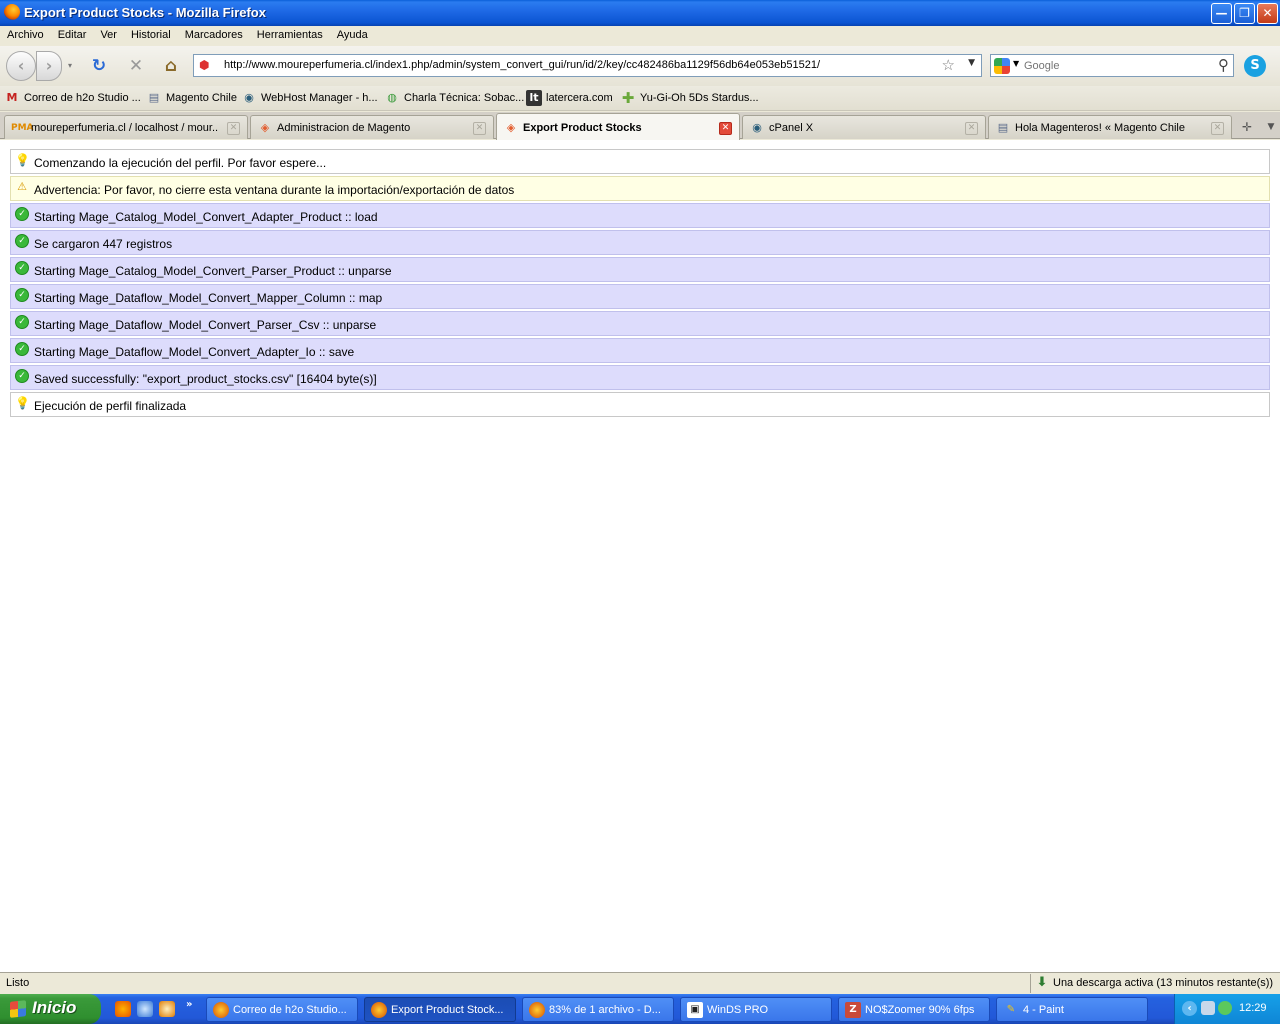 The height and width of the screenshot is (1024, 1280). What do you see at coordinates (154, 97) in the screenshot?
I see `page-icon: ▤` at bounding box center [154, 97].